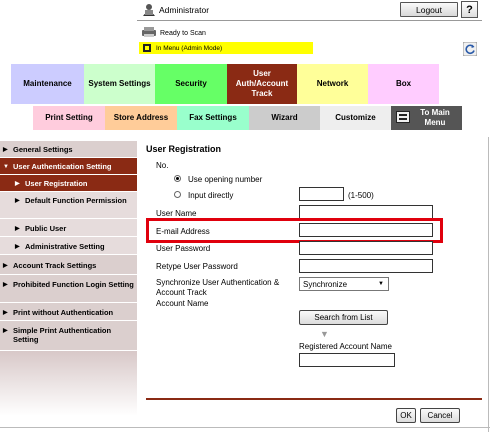 The height and width of the screenshot is (432, 500). Describe the element at coordinates (245, 427) in the screenshot. I see `content-border-bottom` at that location.